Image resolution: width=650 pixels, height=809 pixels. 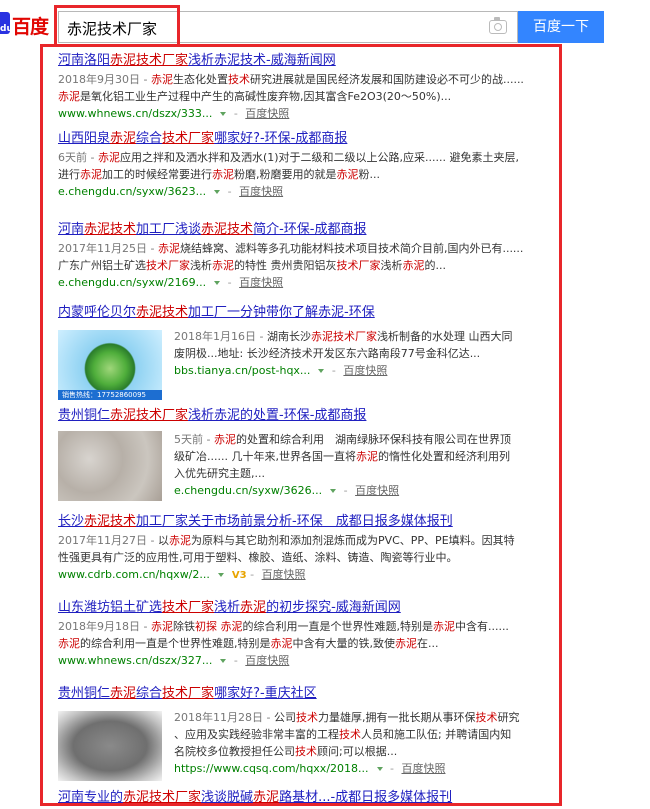 I want to click on result-title-link: 贵州铜仁赤泥技术厂家浅析赤泥的处置-环保-成都商报, so click(x=308, y=415).